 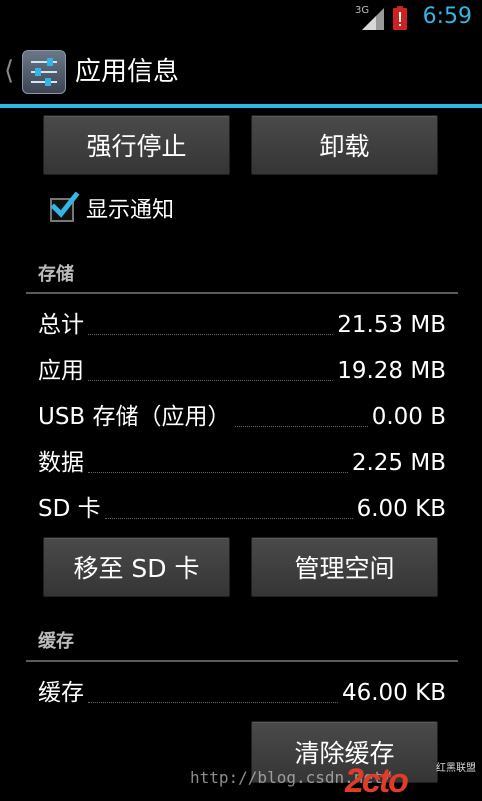 I want to click on battery-alert-icon, so click(x=400, y=18).